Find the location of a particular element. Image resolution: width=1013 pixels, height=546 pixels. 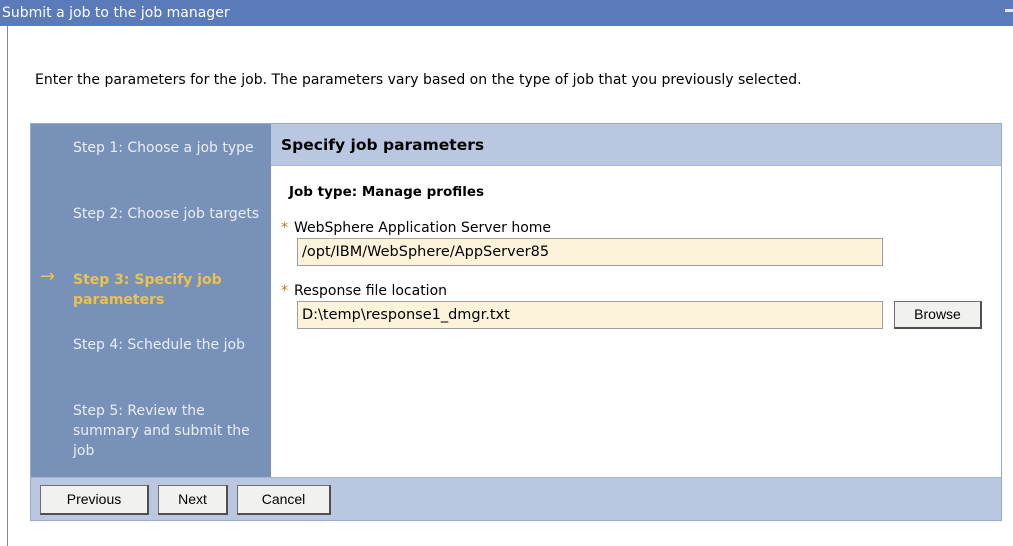

step-1-label: Step 1: Choose a job type is located at coordinates (163, 148).